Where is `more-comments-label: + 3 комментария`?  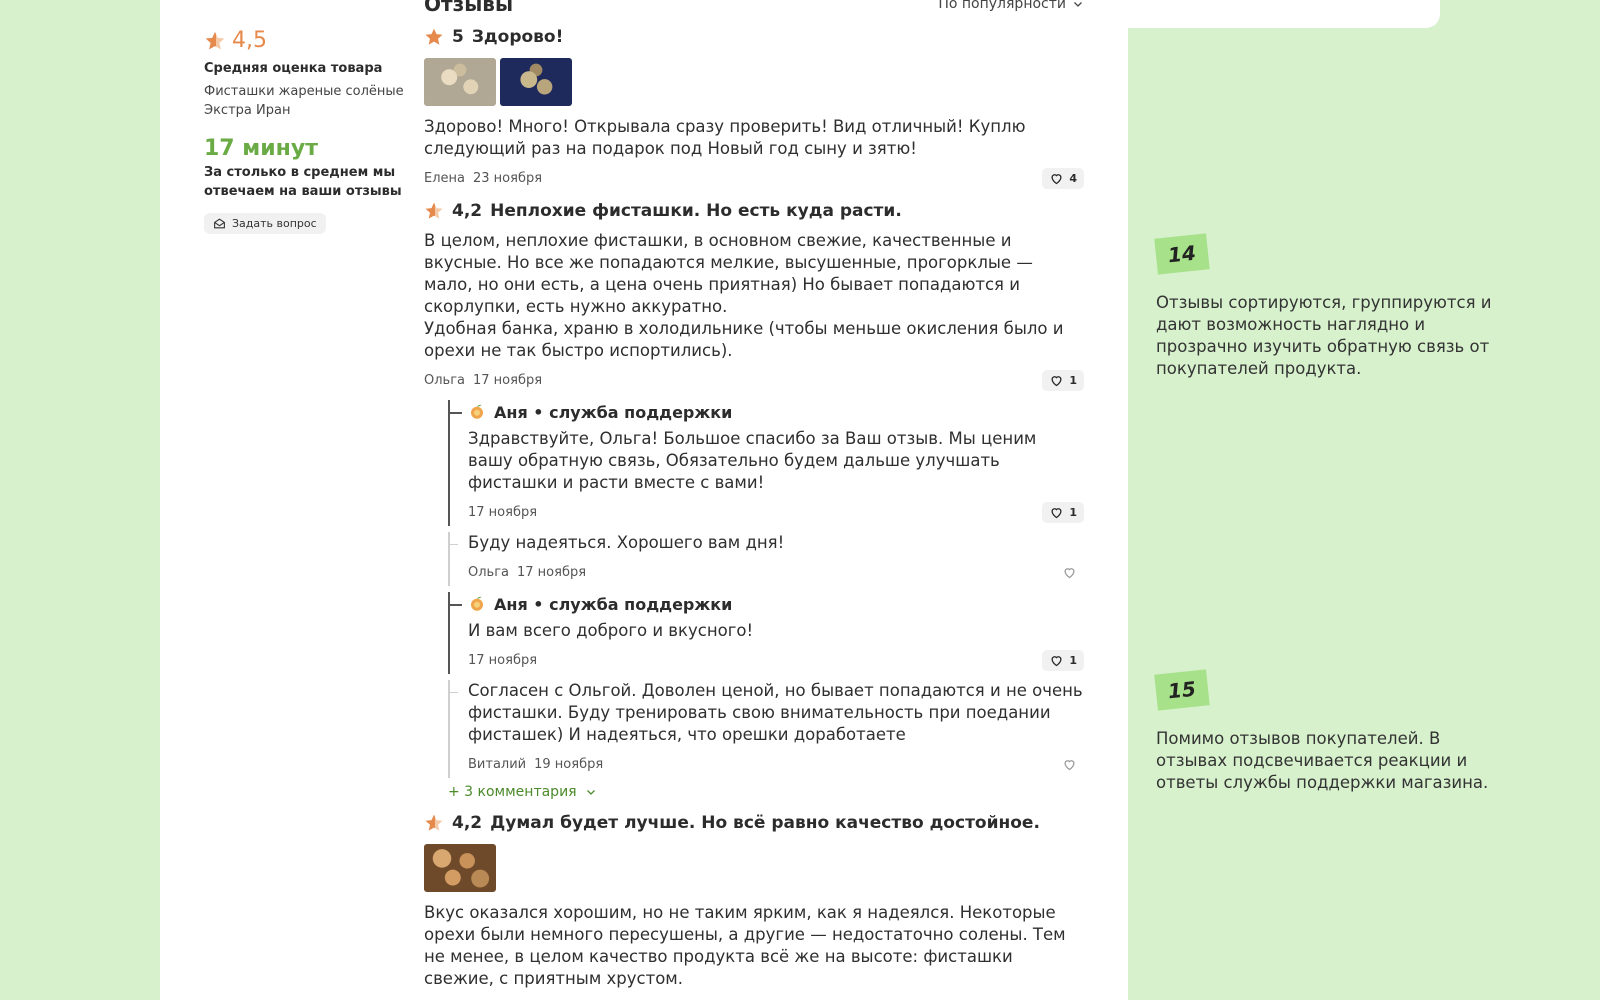 more-comments-label: + 3 комментария is located at coordinates (512, 792).